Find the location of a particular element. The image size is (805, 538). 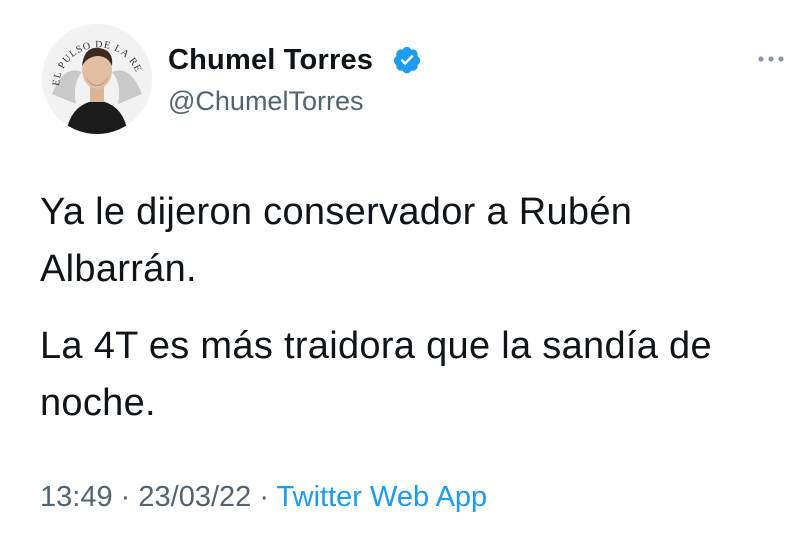

verified-badge-icon is located at coordinates (407, 60).